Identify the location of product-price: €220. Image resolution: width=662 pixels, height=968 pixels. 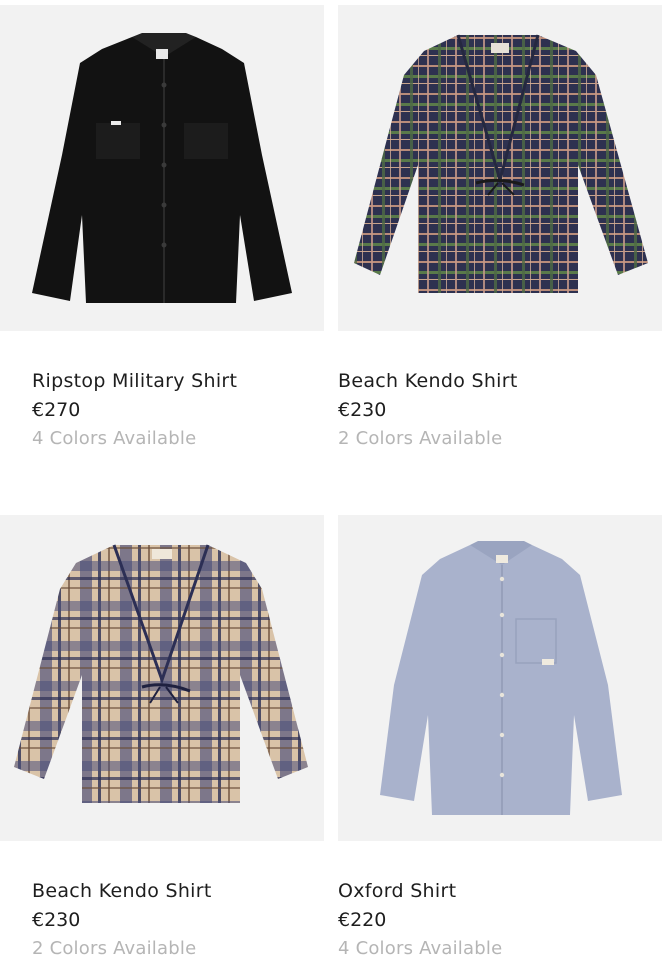
(362, 920).